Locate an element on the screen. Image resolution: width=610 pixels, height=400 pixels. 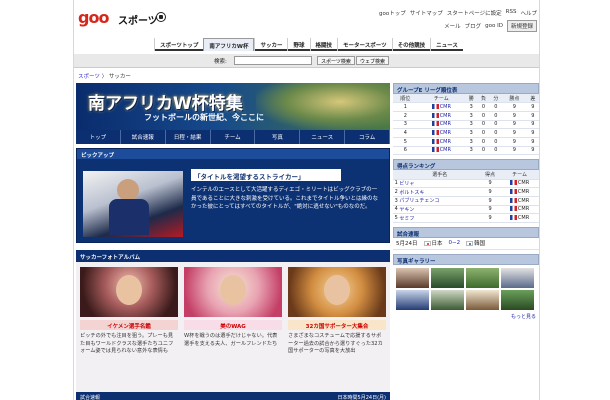
nav-other: その他競技 is located at coordinates (411, 44).